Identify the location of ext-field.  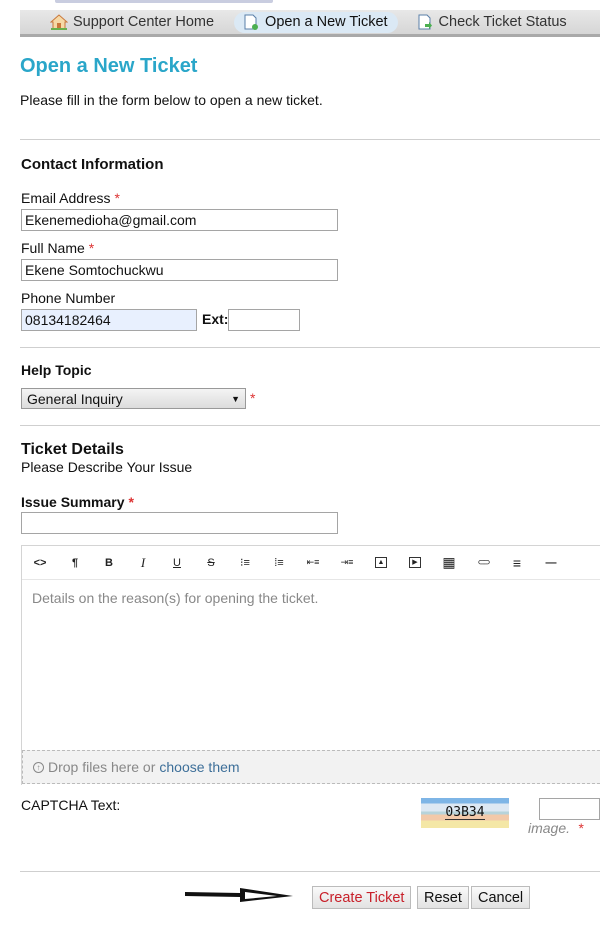
(264, 320).